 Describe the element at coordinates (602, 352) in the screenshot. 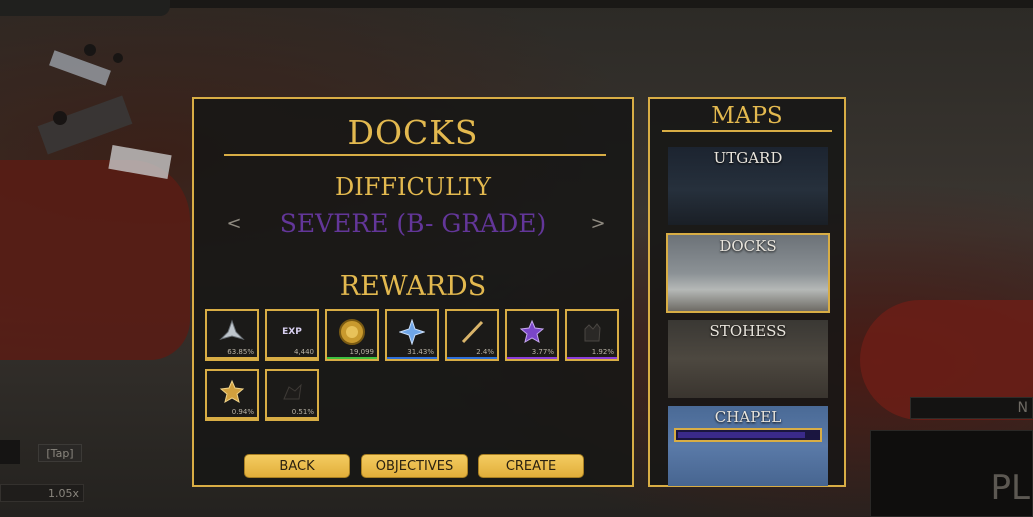

I see `reward-chance: 1.92%` at that location.